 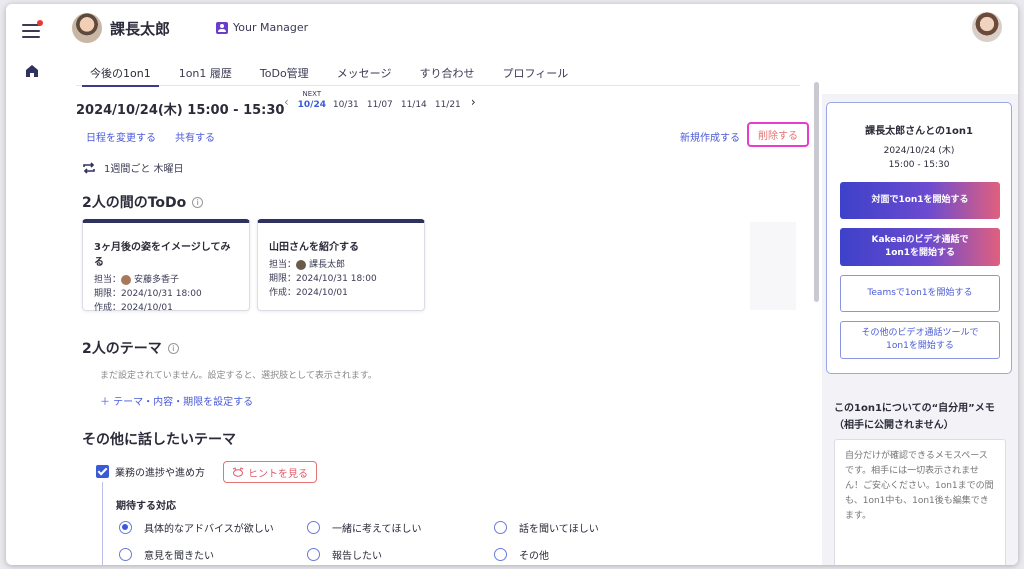 I want to click on radio-option-label: 一緒に考えてほしい, so click(x=377, y=529).